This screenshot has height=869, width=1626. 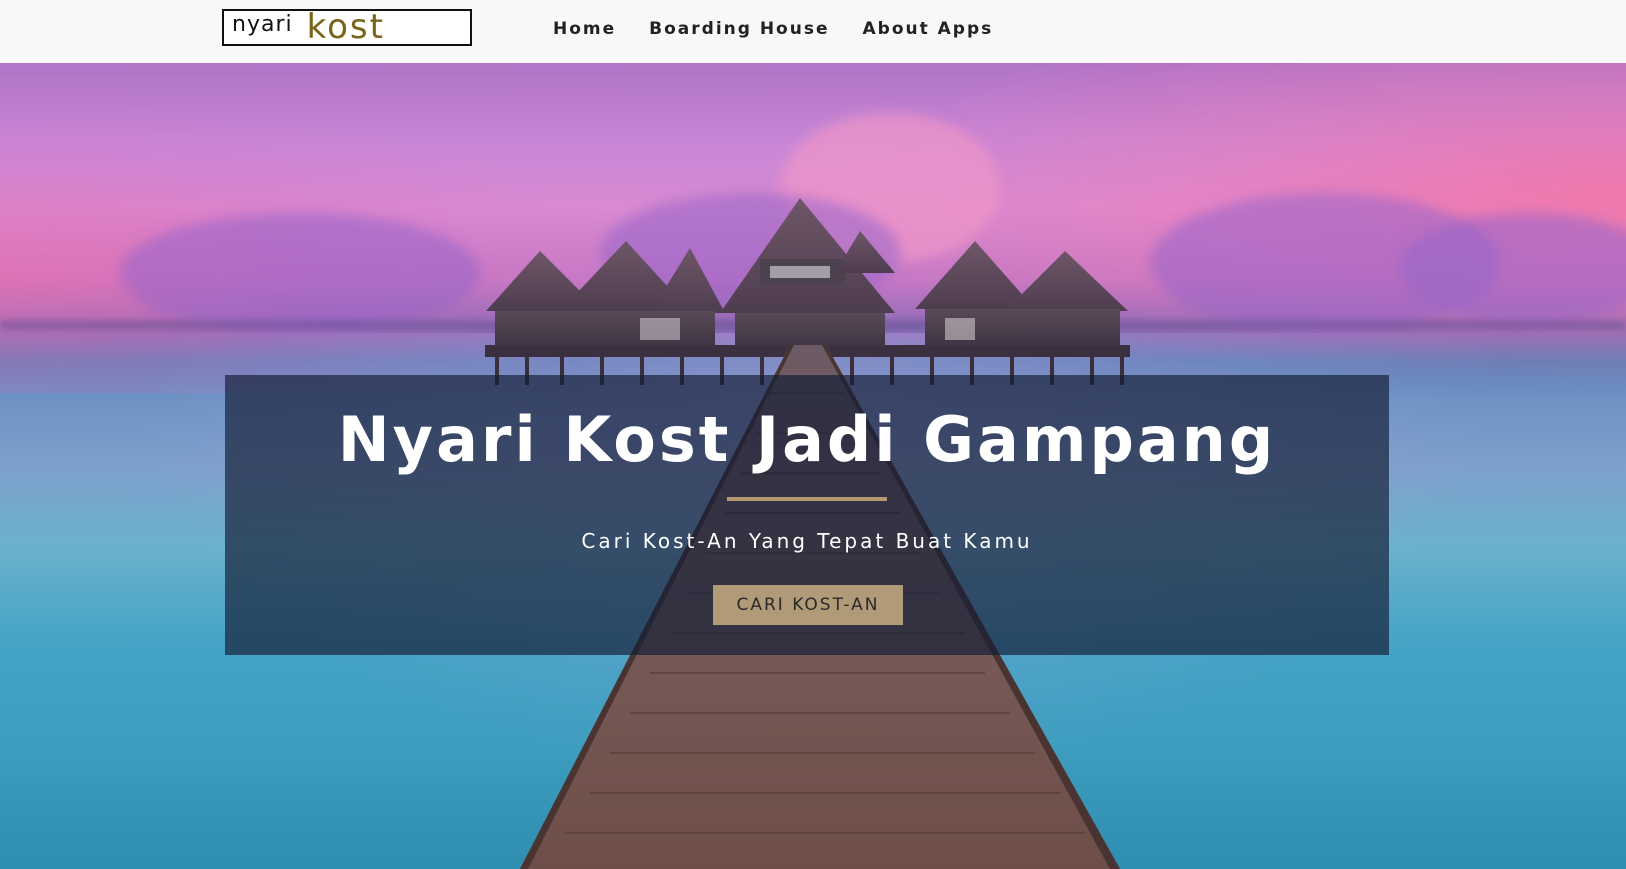 What do you see at coordinates (808, 605) in the screenshot?
I see `search-kost-button: CARI KOST-AN` at bounding box center [808, 605].